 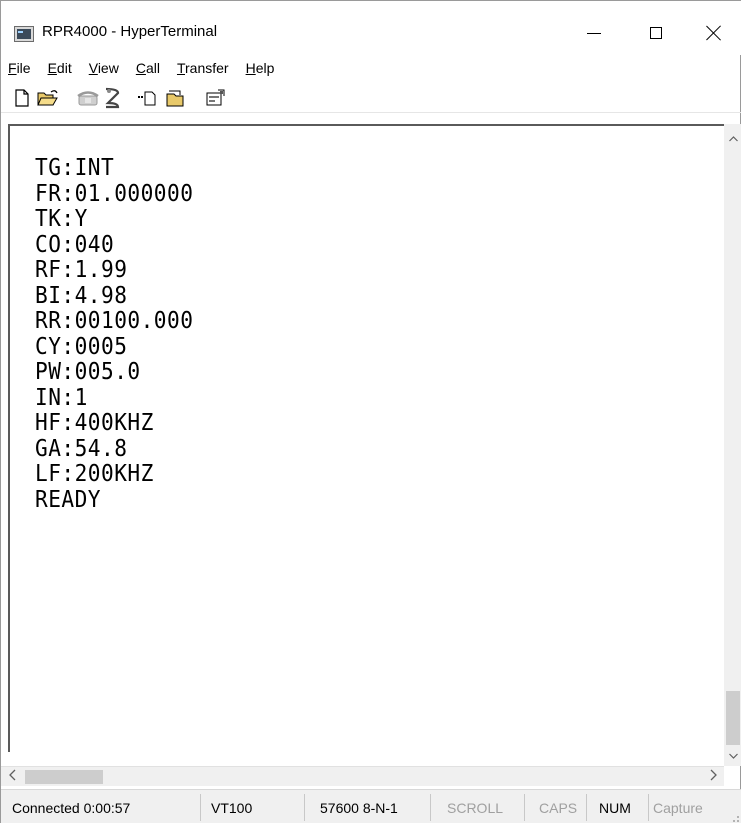 What do you see at coordinates (61, 219) in the screenshot?
I see `terminal-line: TK:Y` at bounding box center [61, 219].